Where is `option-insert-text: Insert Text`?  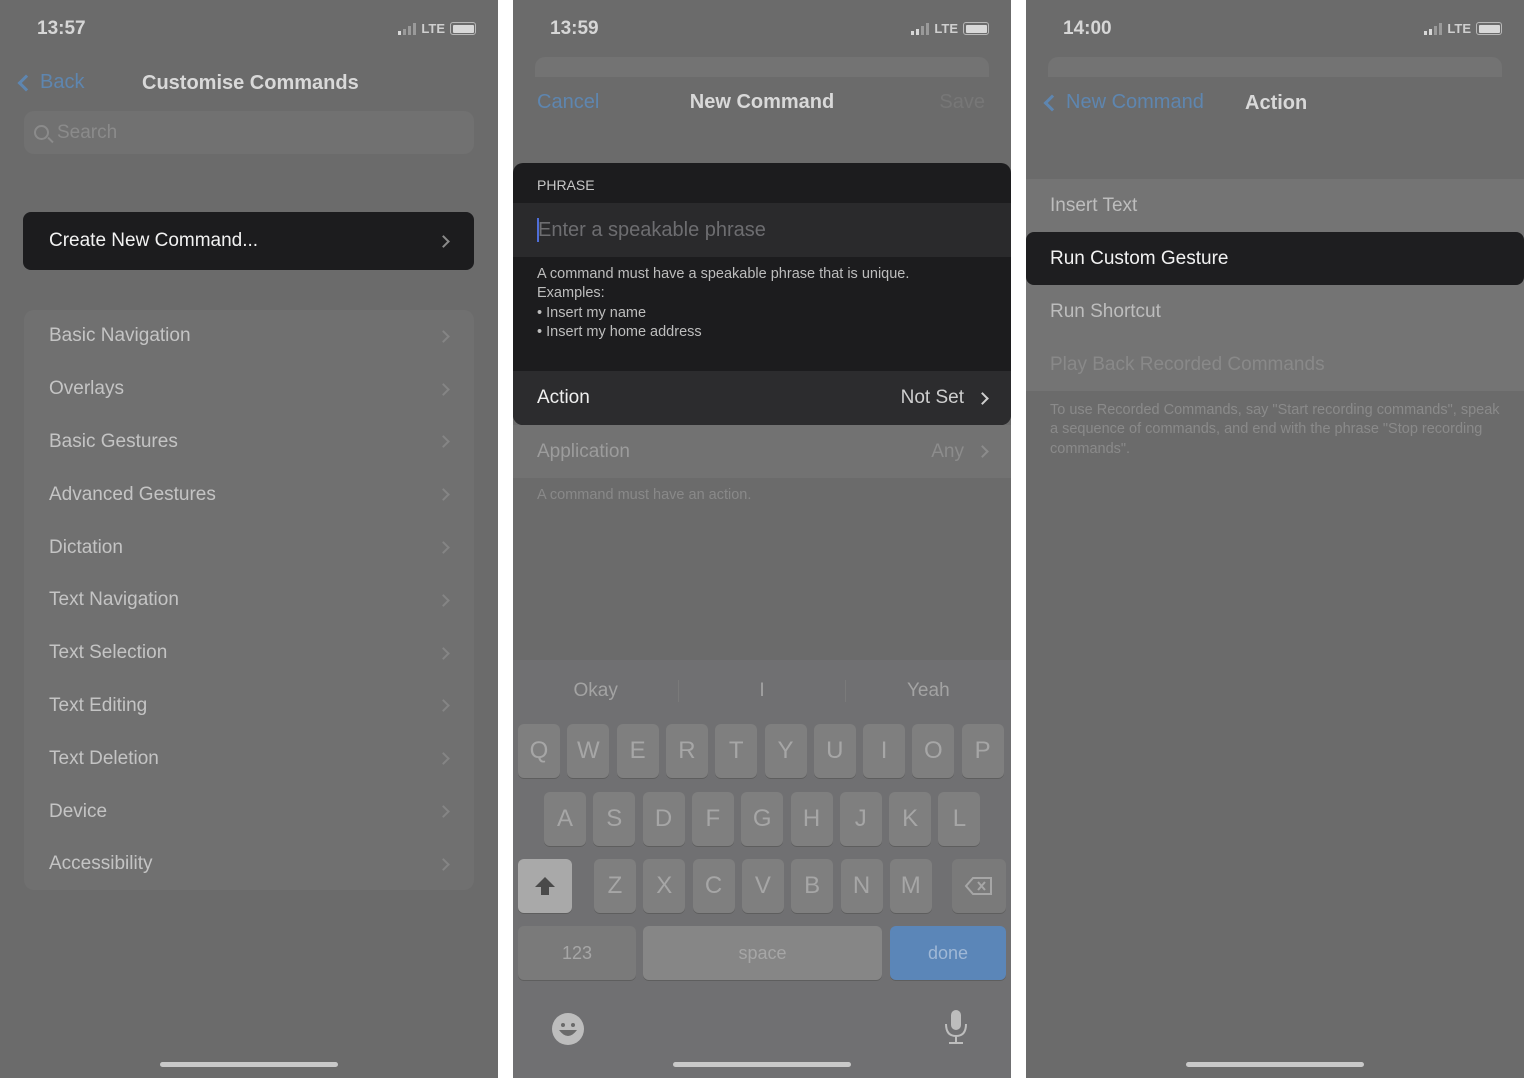
option-insert-text: Insert Text is located at coordinates (1275, 205).